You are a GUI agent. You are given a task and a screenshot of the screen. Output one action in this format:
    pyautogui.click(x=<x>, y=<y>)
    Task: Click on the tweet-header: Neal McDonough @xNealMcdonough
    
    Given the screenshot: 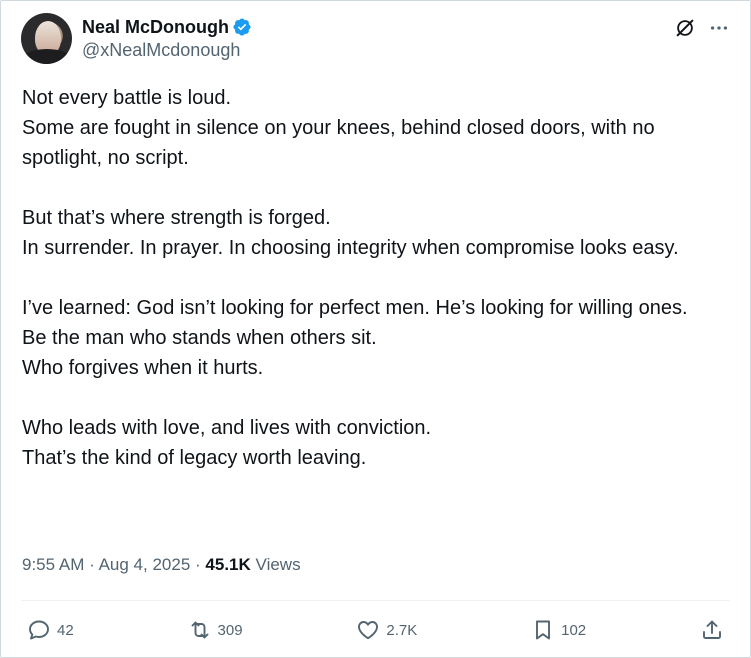 What is the action you would take?
    pyautogui.click(x=375, y=39)
    